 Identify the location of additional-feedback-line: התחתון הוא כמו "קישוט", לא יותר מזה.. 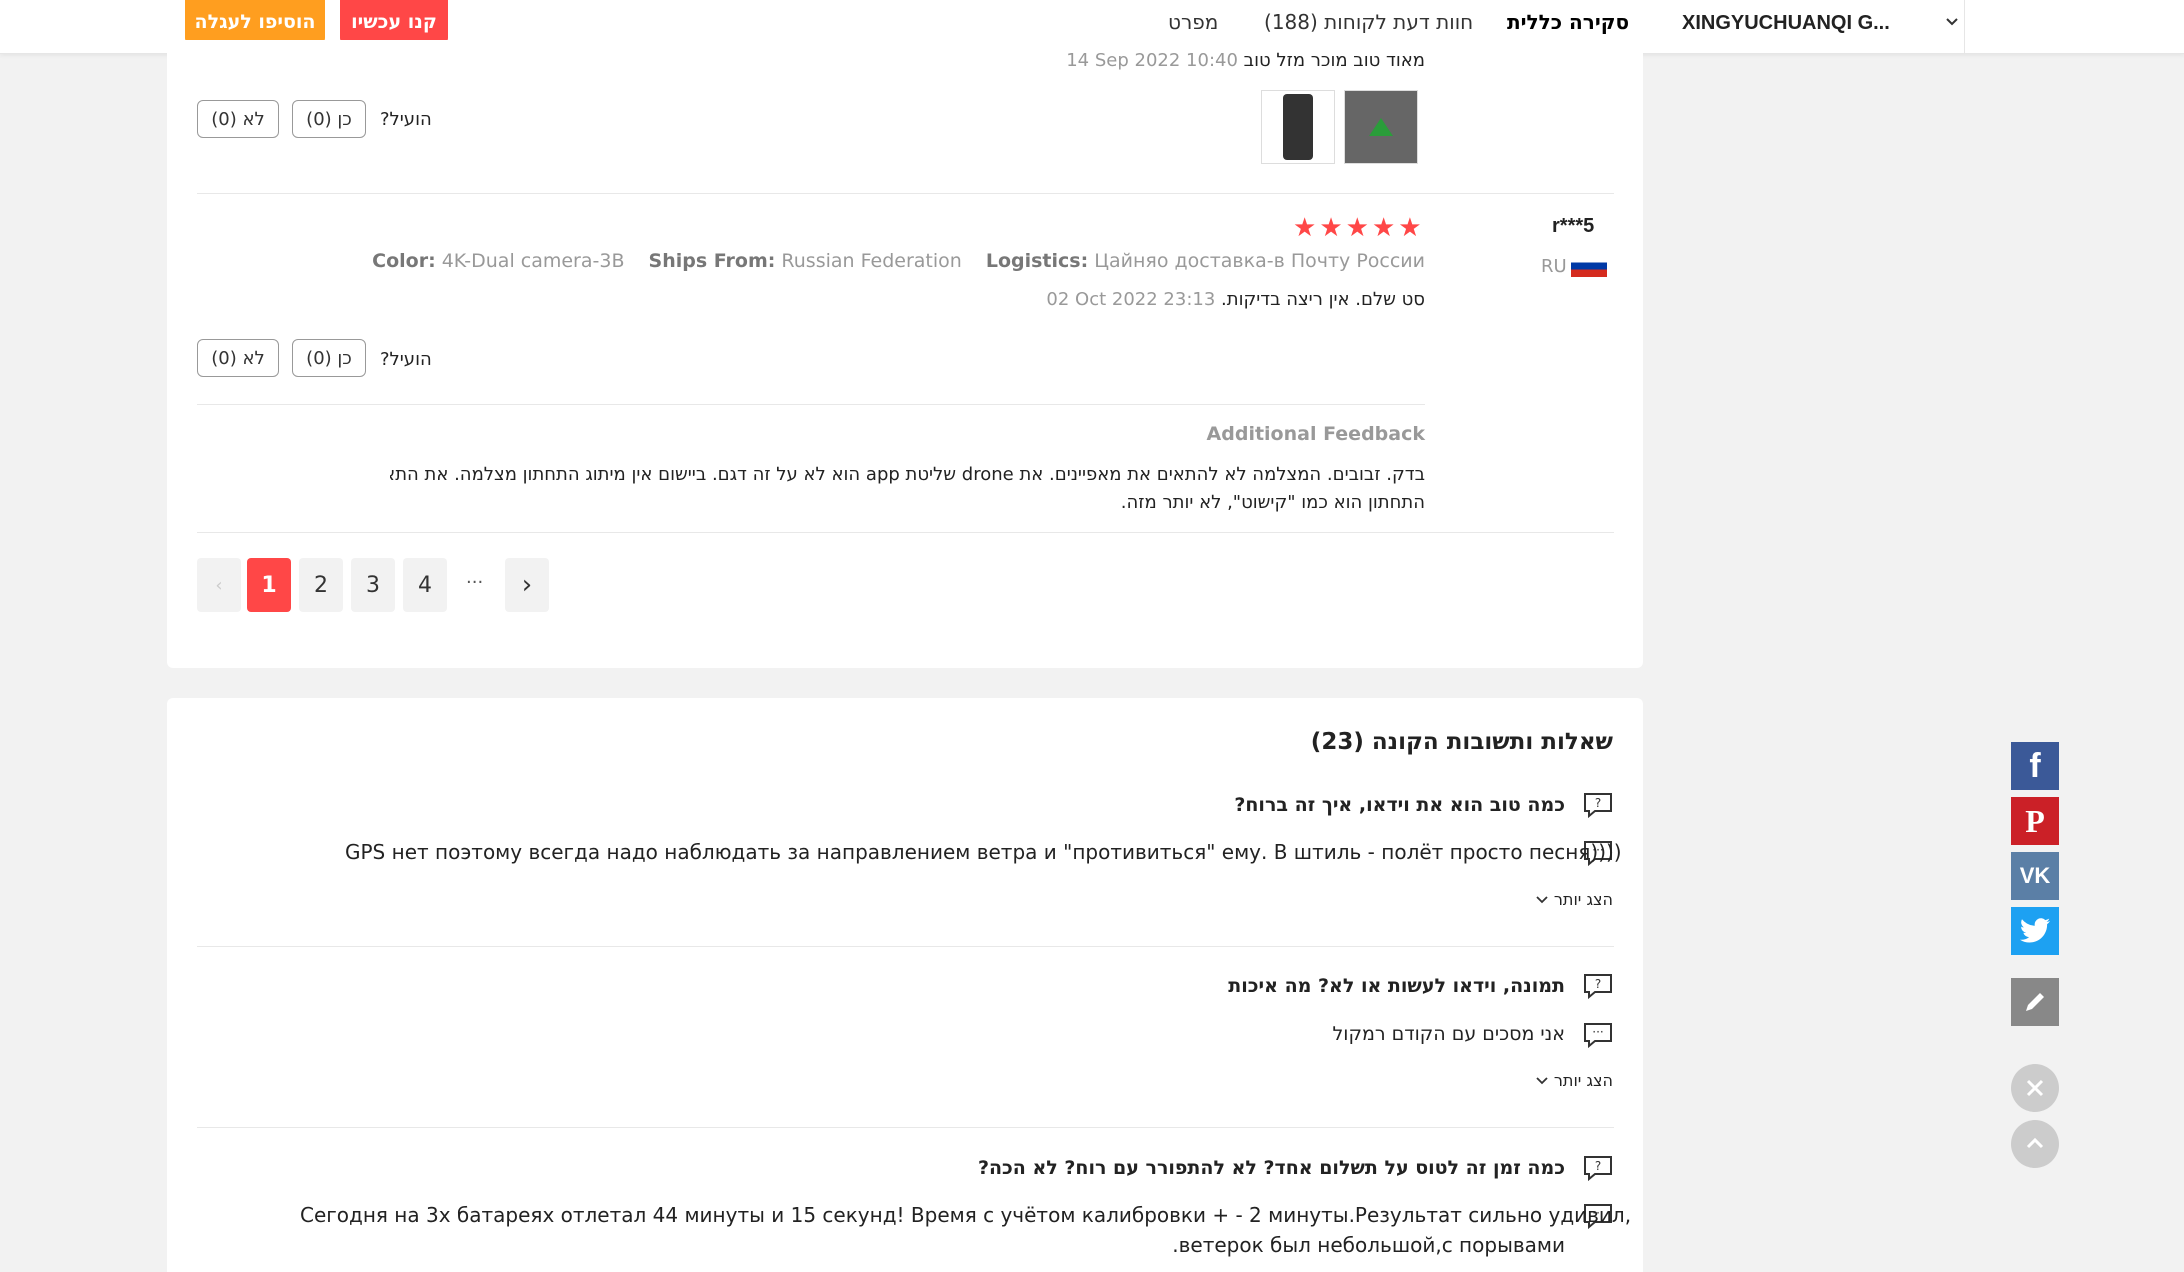
(1272, 502).